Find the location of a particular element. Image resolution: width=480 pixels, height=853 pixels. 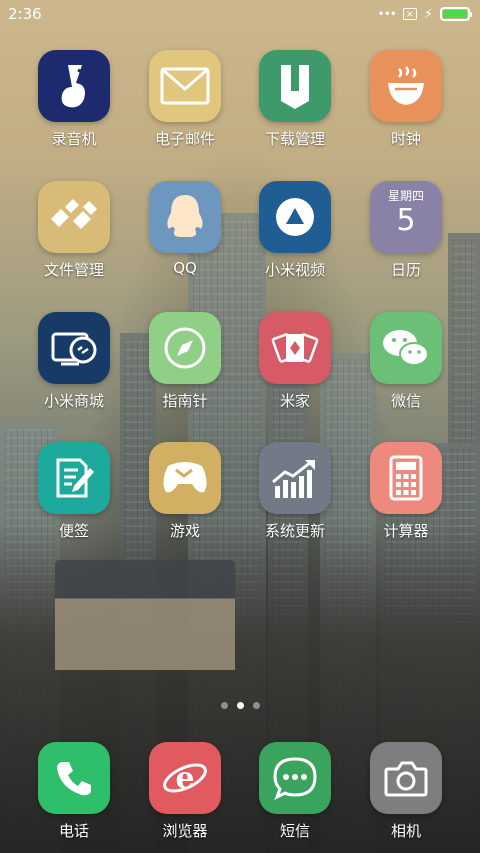

browser-icon: e is located at coordinates (185, 778).